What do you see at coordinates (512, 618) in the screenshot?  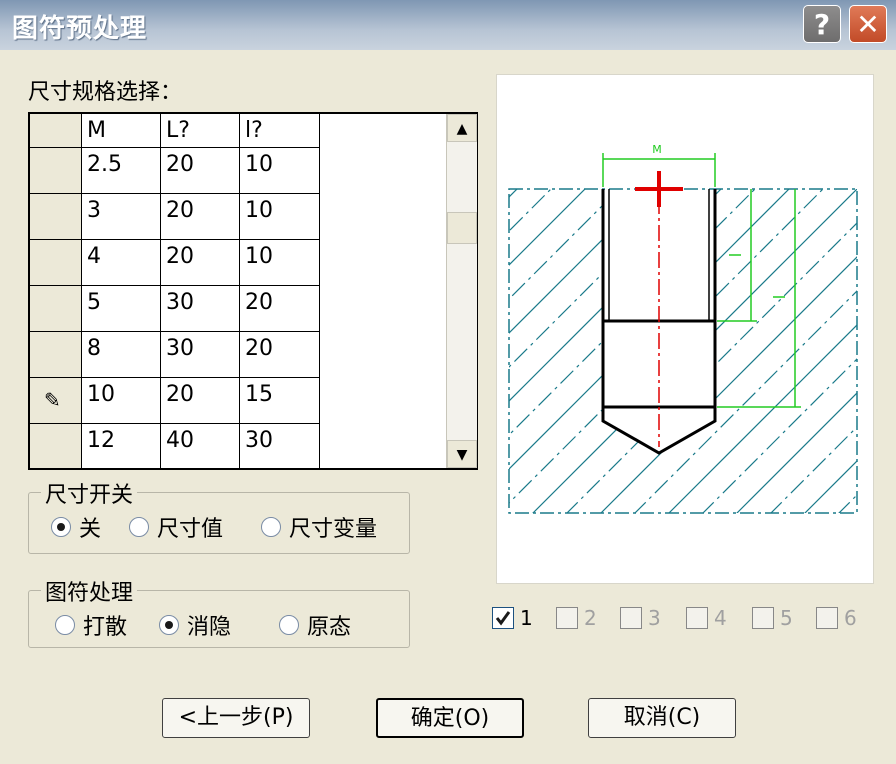 I see `view-checkbox-1: 1` at bounding box center [512, 618].